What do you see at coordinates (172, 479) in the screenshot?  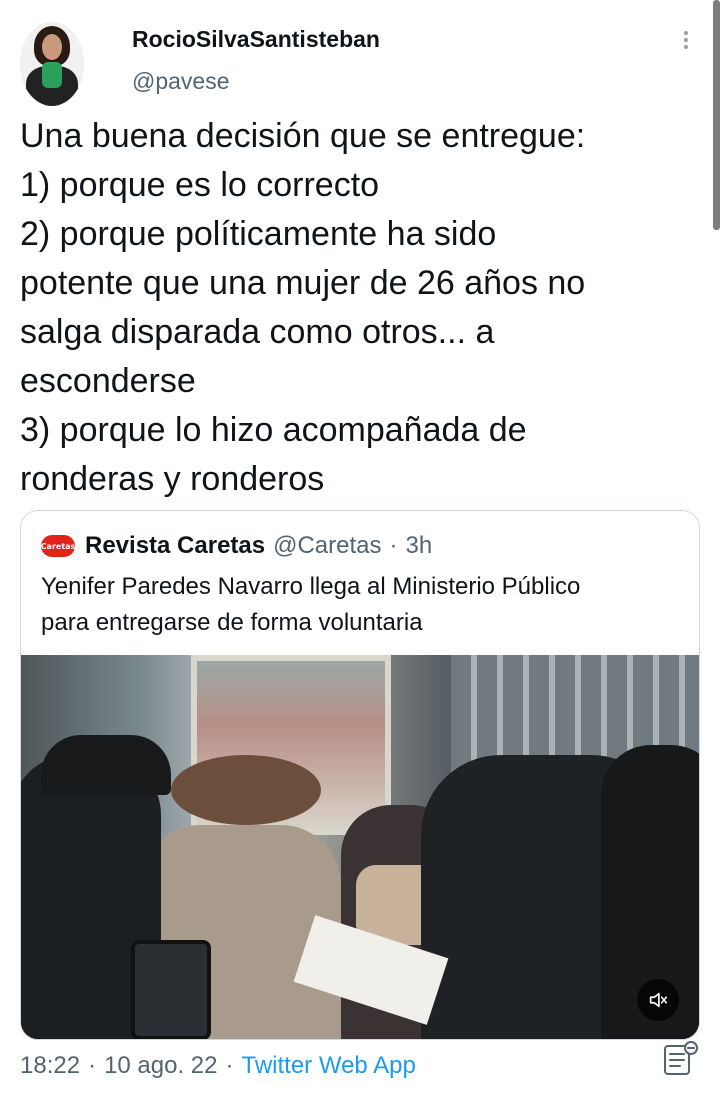 I see `tweet-line: ronderas y ronderos` at bounding box center [172, 479].